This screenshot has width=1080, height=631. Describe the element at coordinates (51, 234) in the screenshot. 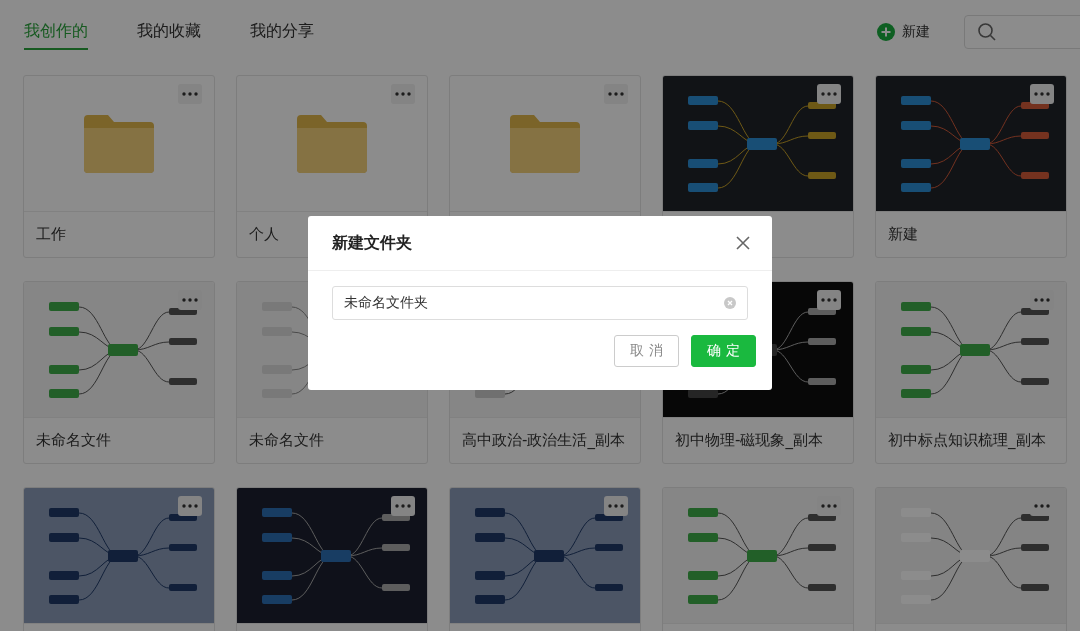

I see `file-title: 工作` at that location.